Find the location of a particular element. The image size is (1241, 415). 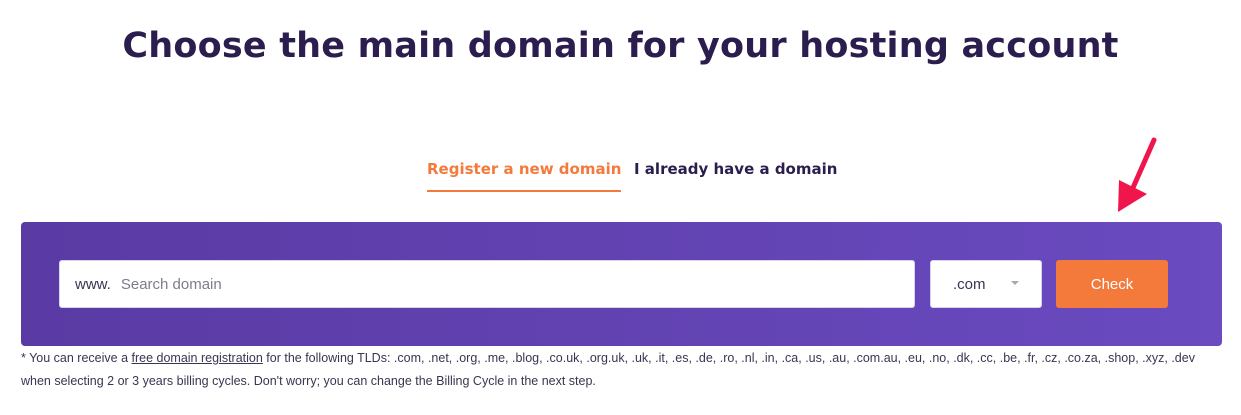

www-prefix: www. is located at coordinates (93, 284).